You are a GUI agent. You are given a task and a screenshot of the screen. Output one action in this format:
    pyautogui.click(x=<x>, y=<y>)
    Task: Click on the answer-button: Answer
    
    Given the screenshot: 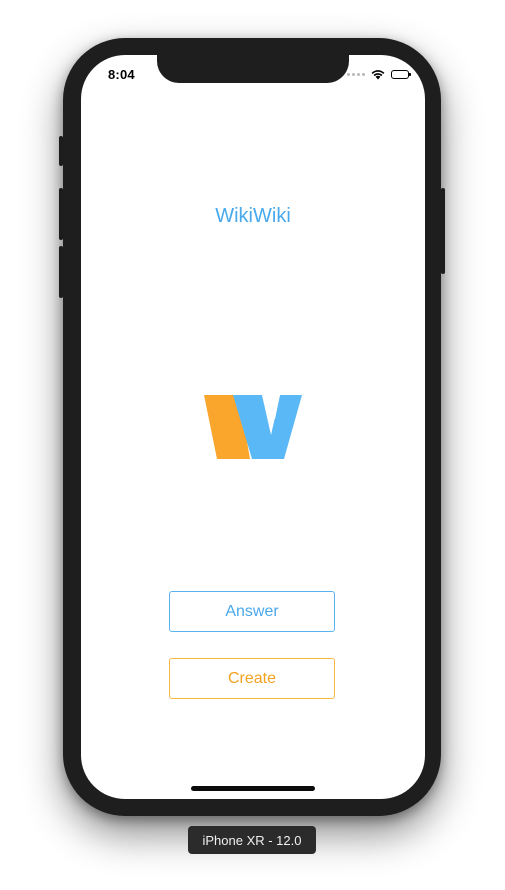 What is the action you would take?
    pyautogui.click(x=252, y=611)
    